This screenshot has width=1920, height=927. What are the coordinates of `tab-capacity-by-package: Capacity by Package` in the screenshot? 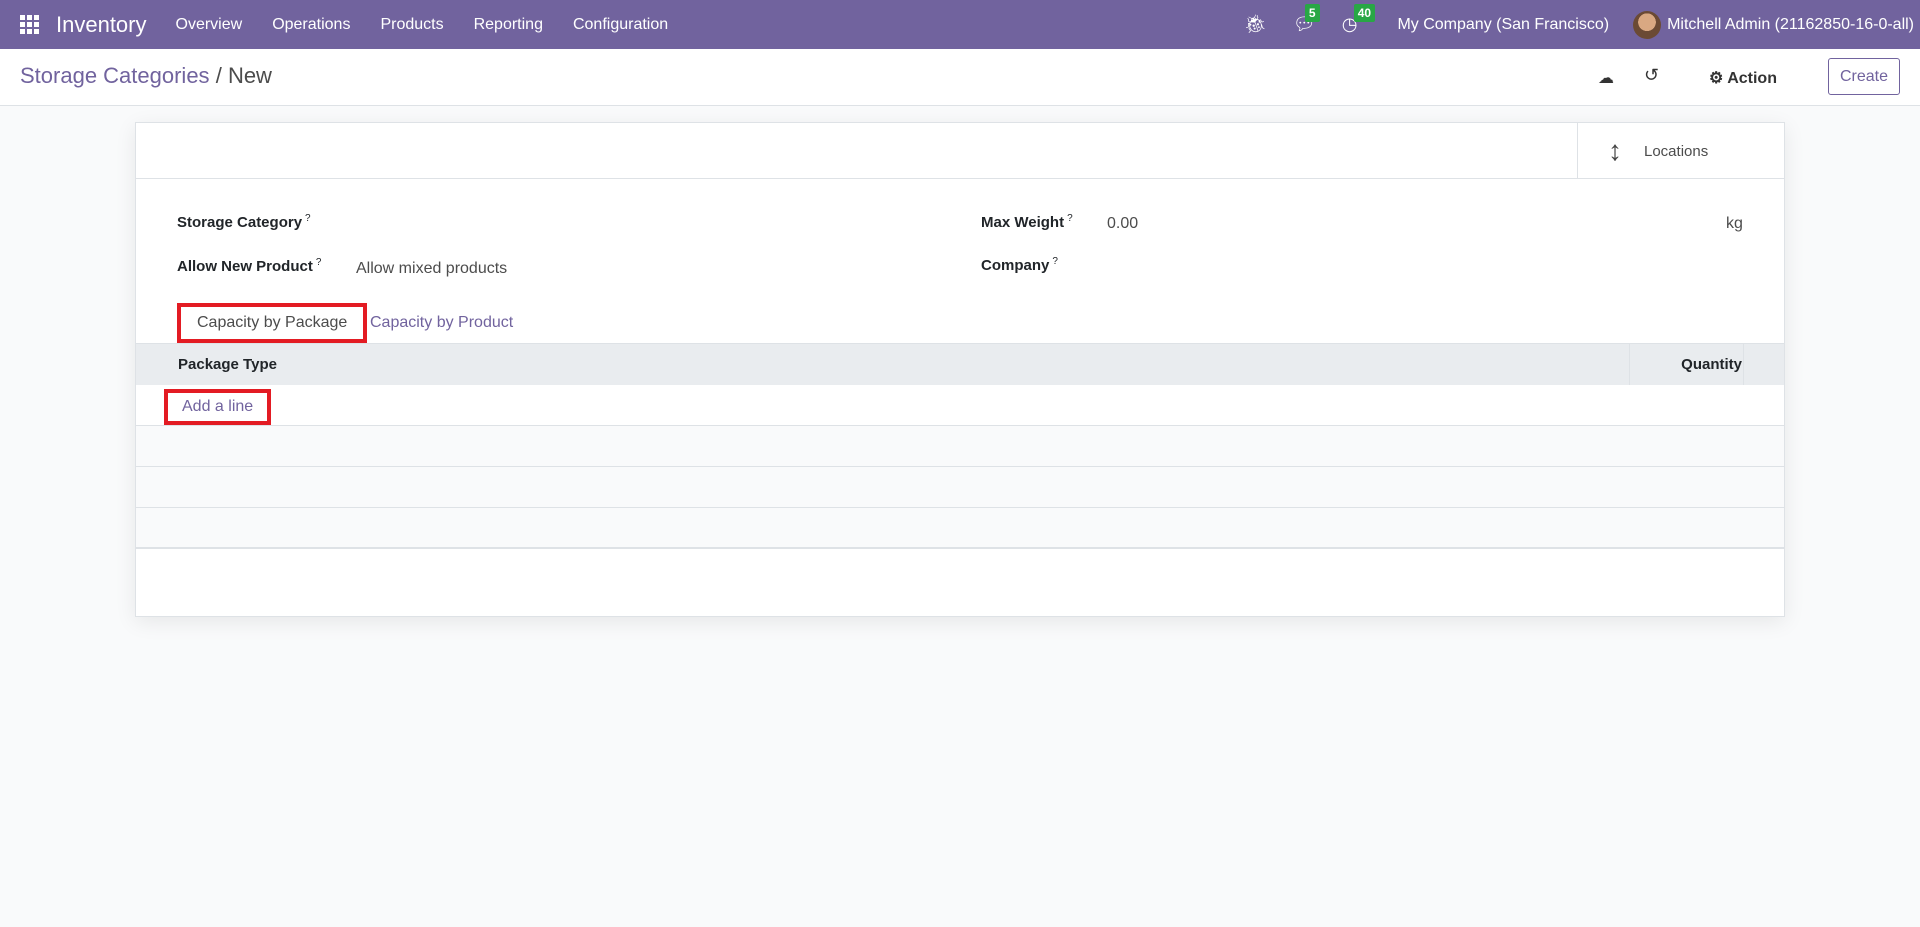 It's located at (272, 323).